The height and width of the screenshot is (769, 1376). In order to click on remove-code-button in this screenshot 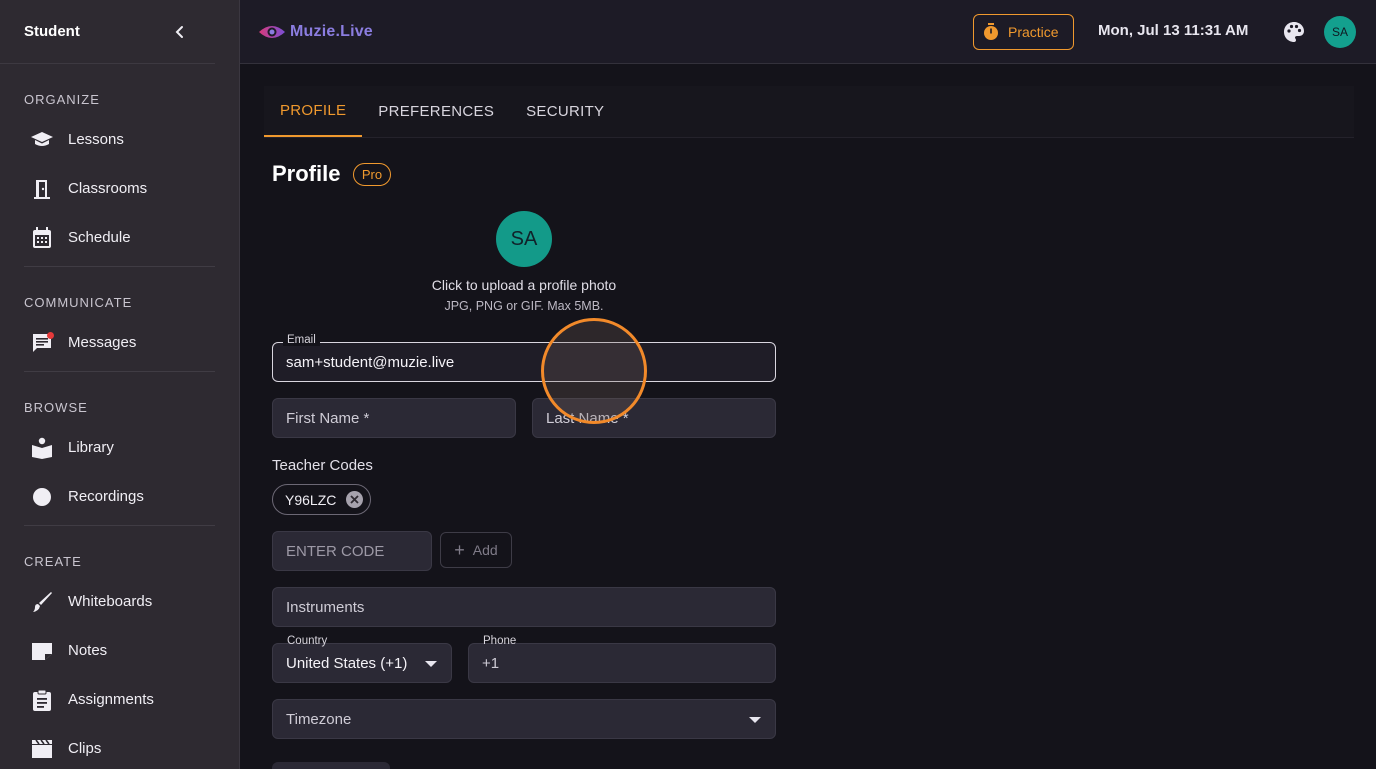, I will do `click(354, 499)`.